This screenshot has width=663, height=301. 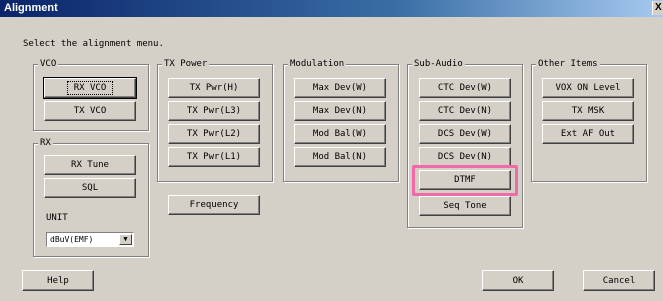 What do you see at coordinates (465, 88) in the screenshot?
I see `ctc-dev-w-button: CTC Dev(W)` at bounding box center [465, 88].